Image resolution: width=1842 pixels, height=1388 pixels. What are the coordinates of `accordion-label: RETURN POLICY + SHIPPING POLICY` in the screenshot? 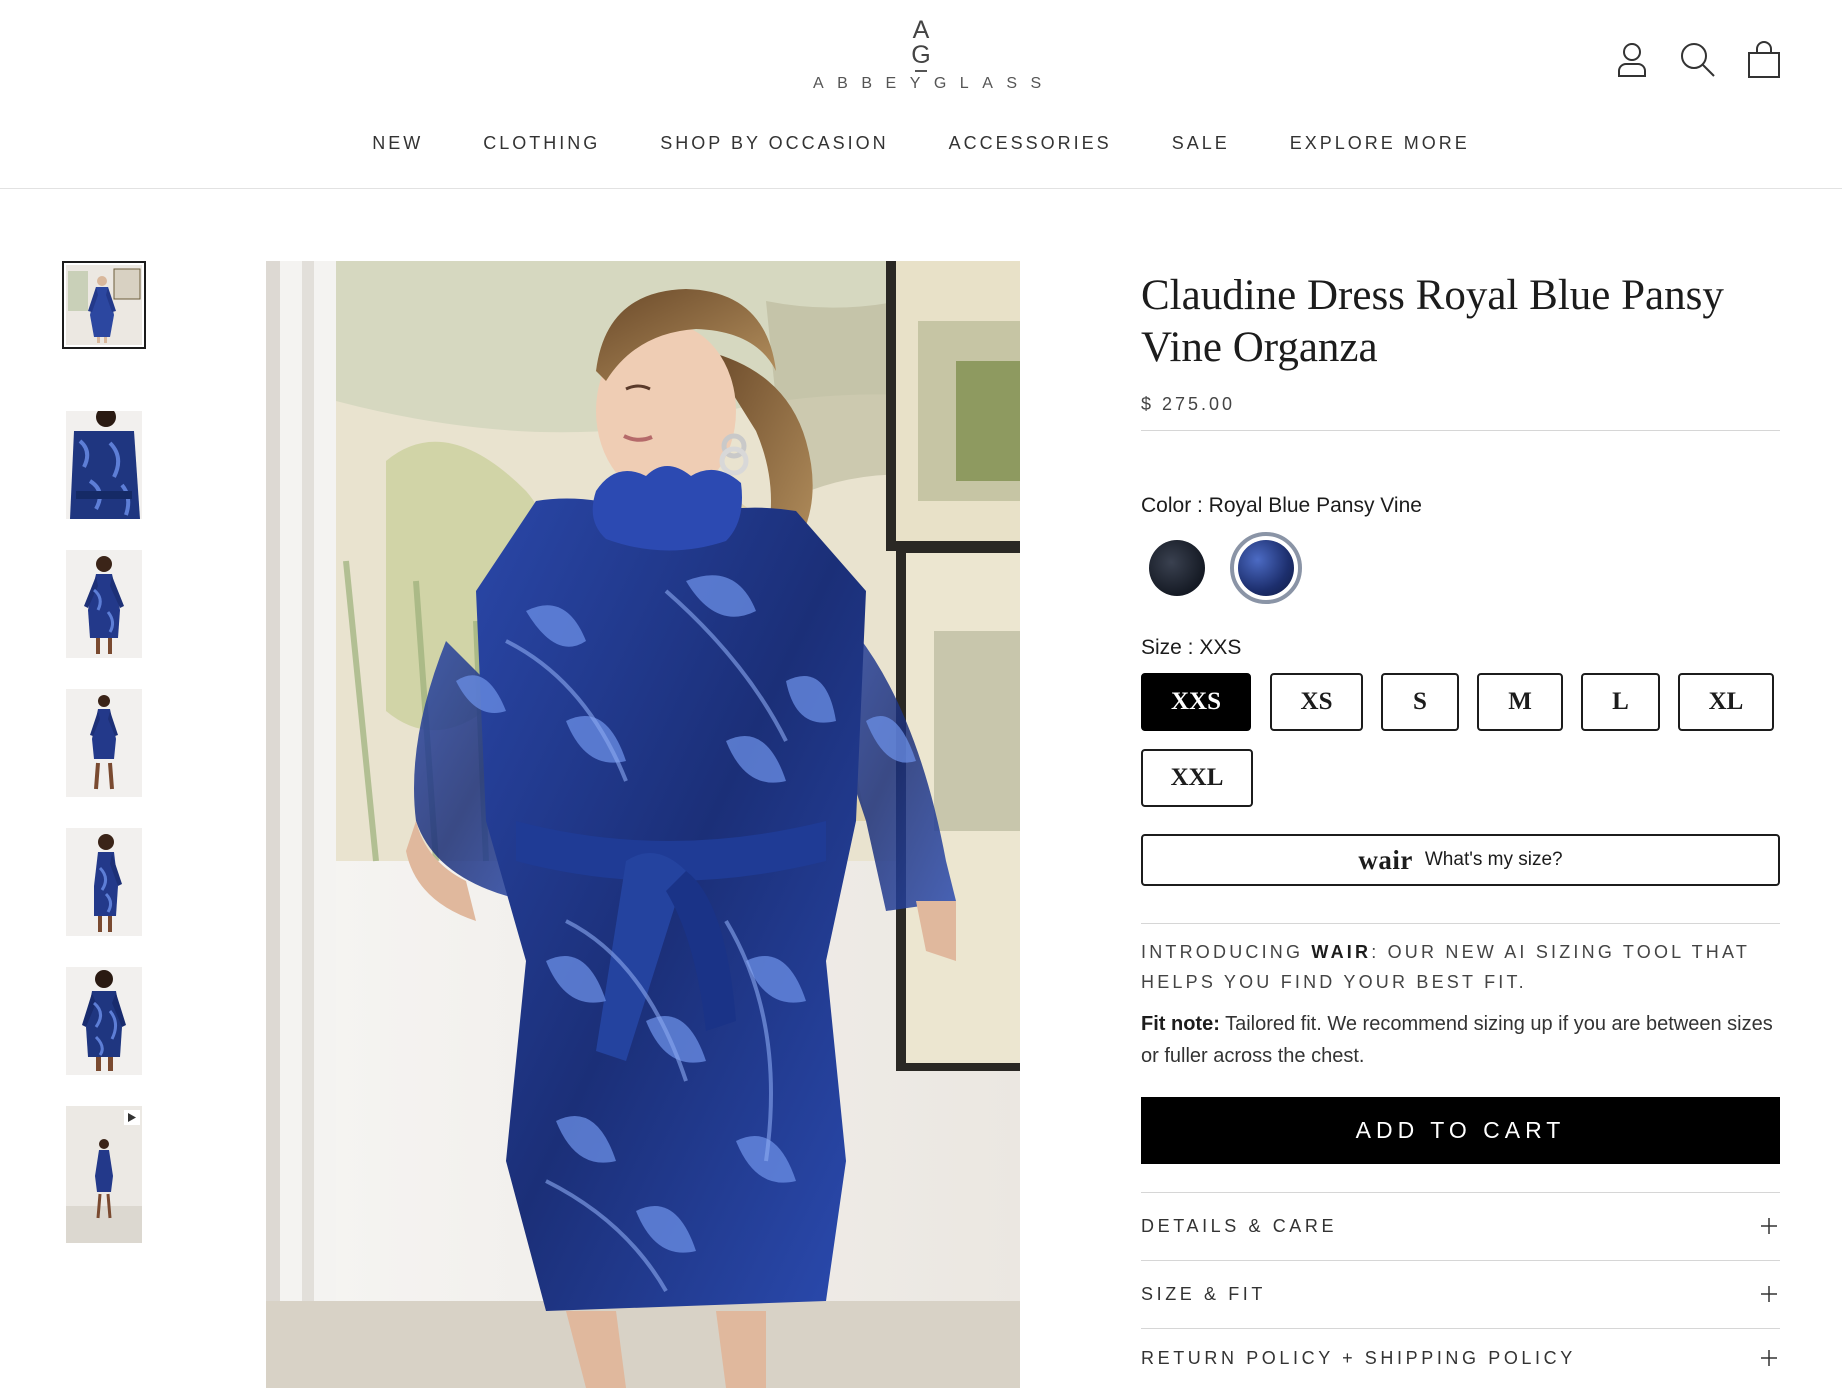 It's located at (1358, 1358).